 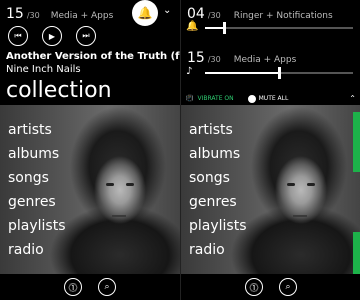 What do you see at coordinates (189, 71) in the screenshot?
I see `music-note-icon: ♪` at bounding box center [189, 71].